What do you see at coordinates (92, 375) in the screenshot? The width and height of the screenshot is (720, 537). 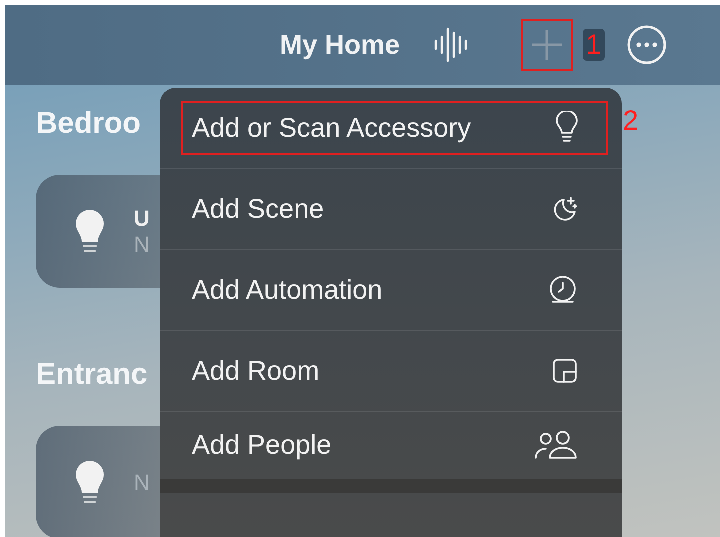 I see `room-heading: Entranc` at bounding box center [92, 375].